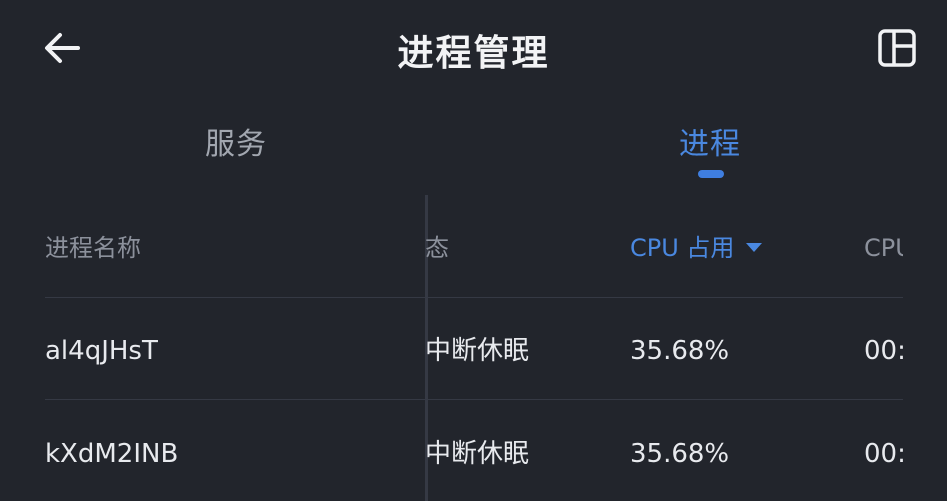  Describe the element at coordinates (101, 351) in the screenshot. I see `process-name: al4qJHsT` at that location.